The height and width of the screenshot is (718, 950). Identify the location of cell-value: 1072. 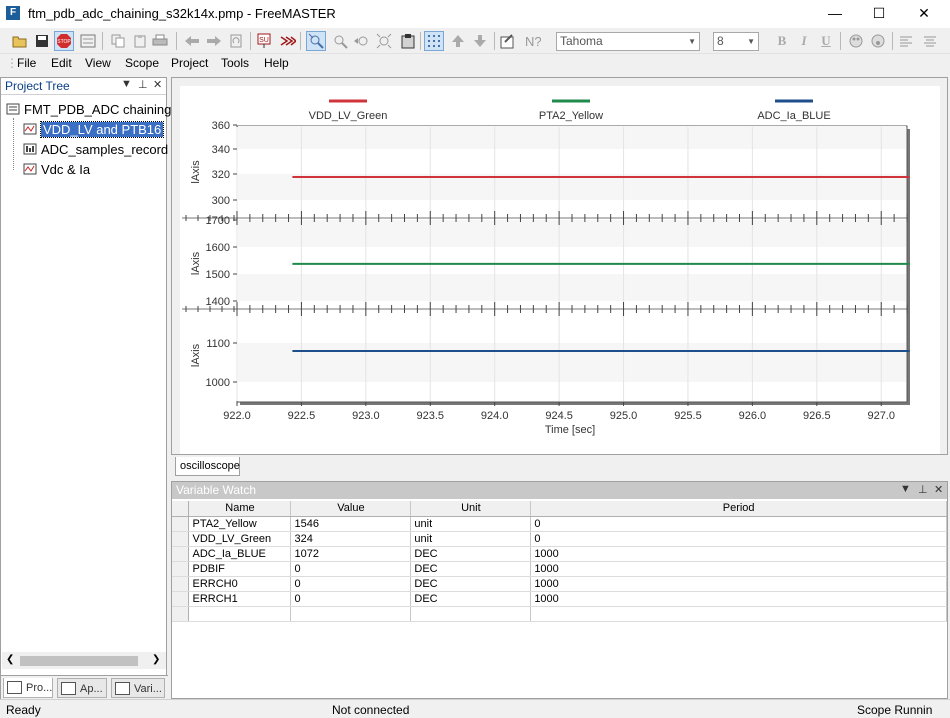
(351, 554).